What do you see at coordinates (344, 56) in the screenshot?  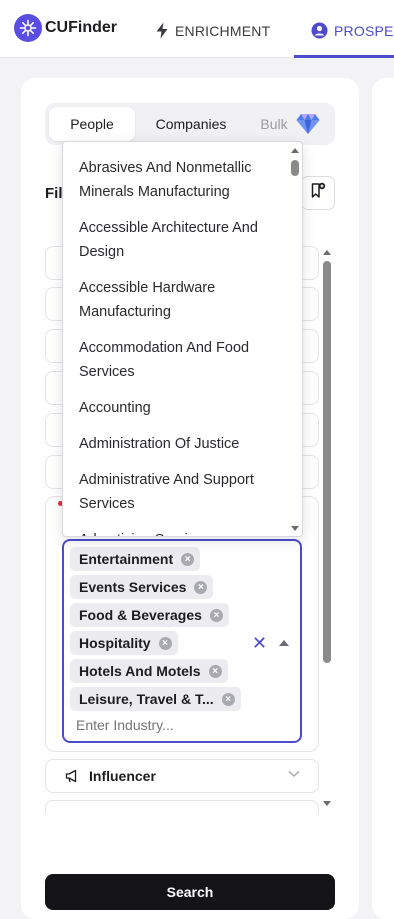 I see `active-nav-indicator` at bounding box center [344, 56].